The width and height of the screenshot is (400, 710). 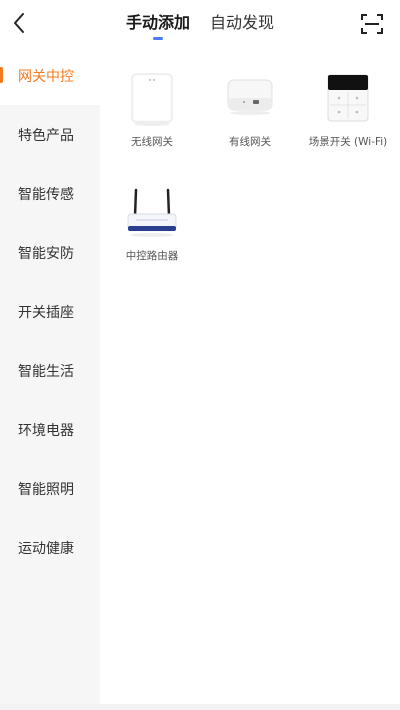 I want to click on scan-icon, so click(x=372, y=24).